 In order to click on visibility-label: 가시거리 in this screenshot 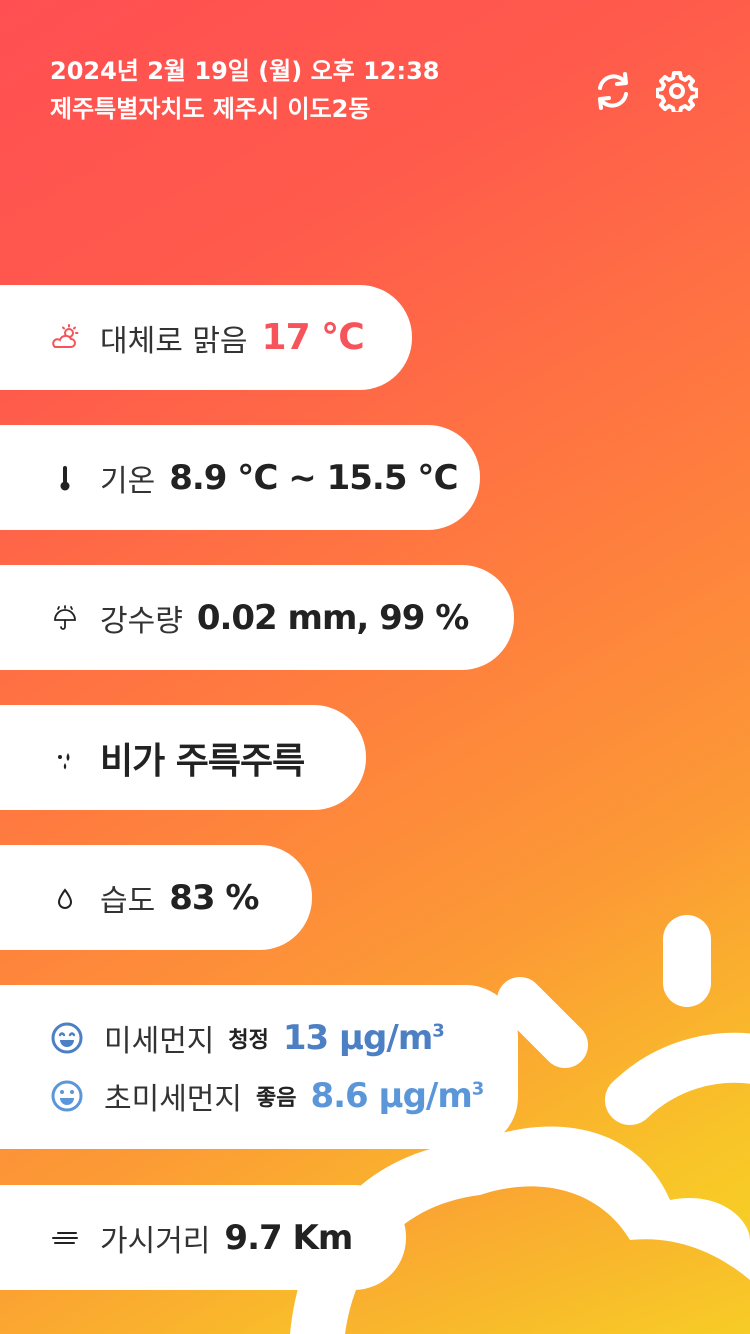, I will do `click(155, 1241)`.